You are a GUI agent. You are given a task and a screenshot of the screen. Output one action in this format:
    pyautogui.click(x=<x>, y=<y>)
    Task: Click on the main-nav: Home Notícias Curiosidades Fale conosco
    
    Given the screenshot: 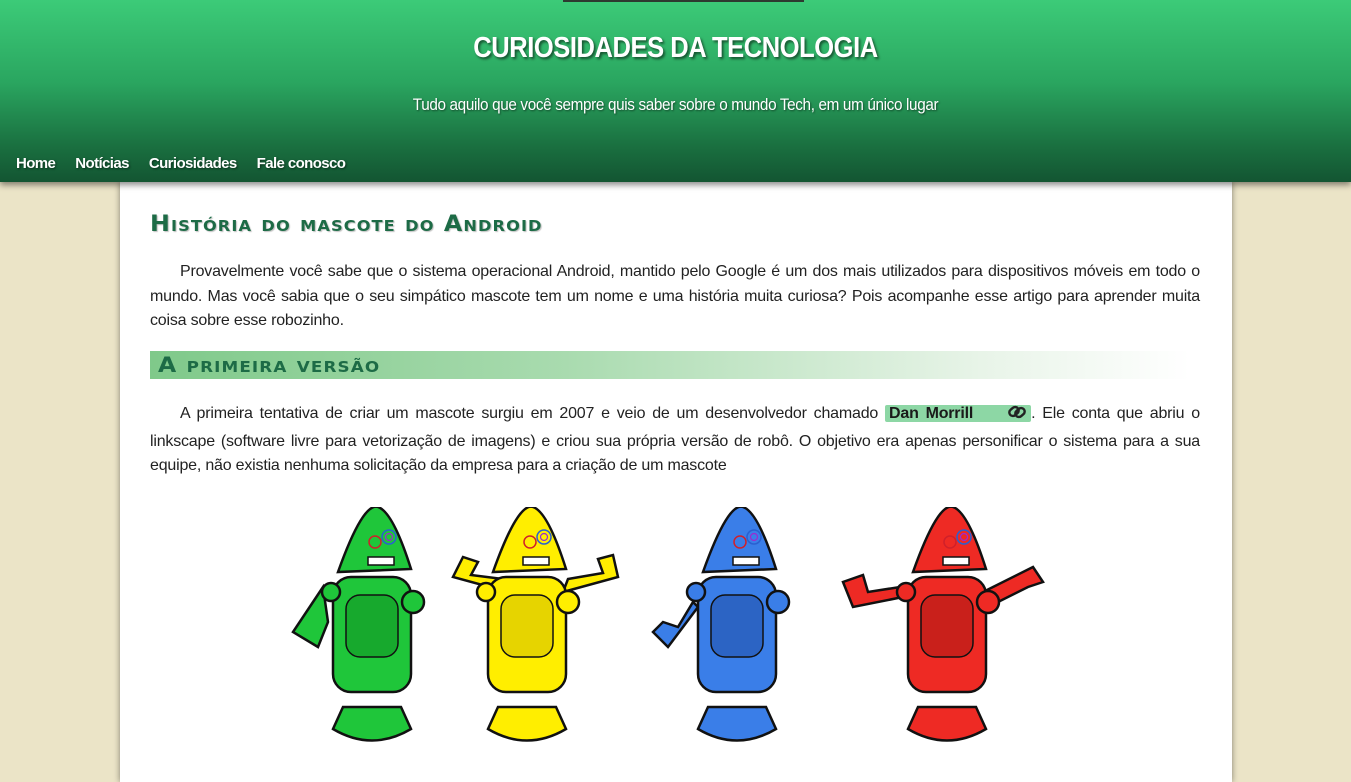 What is the action you would take?
    pyautogui.click(x=190, y=166)
    